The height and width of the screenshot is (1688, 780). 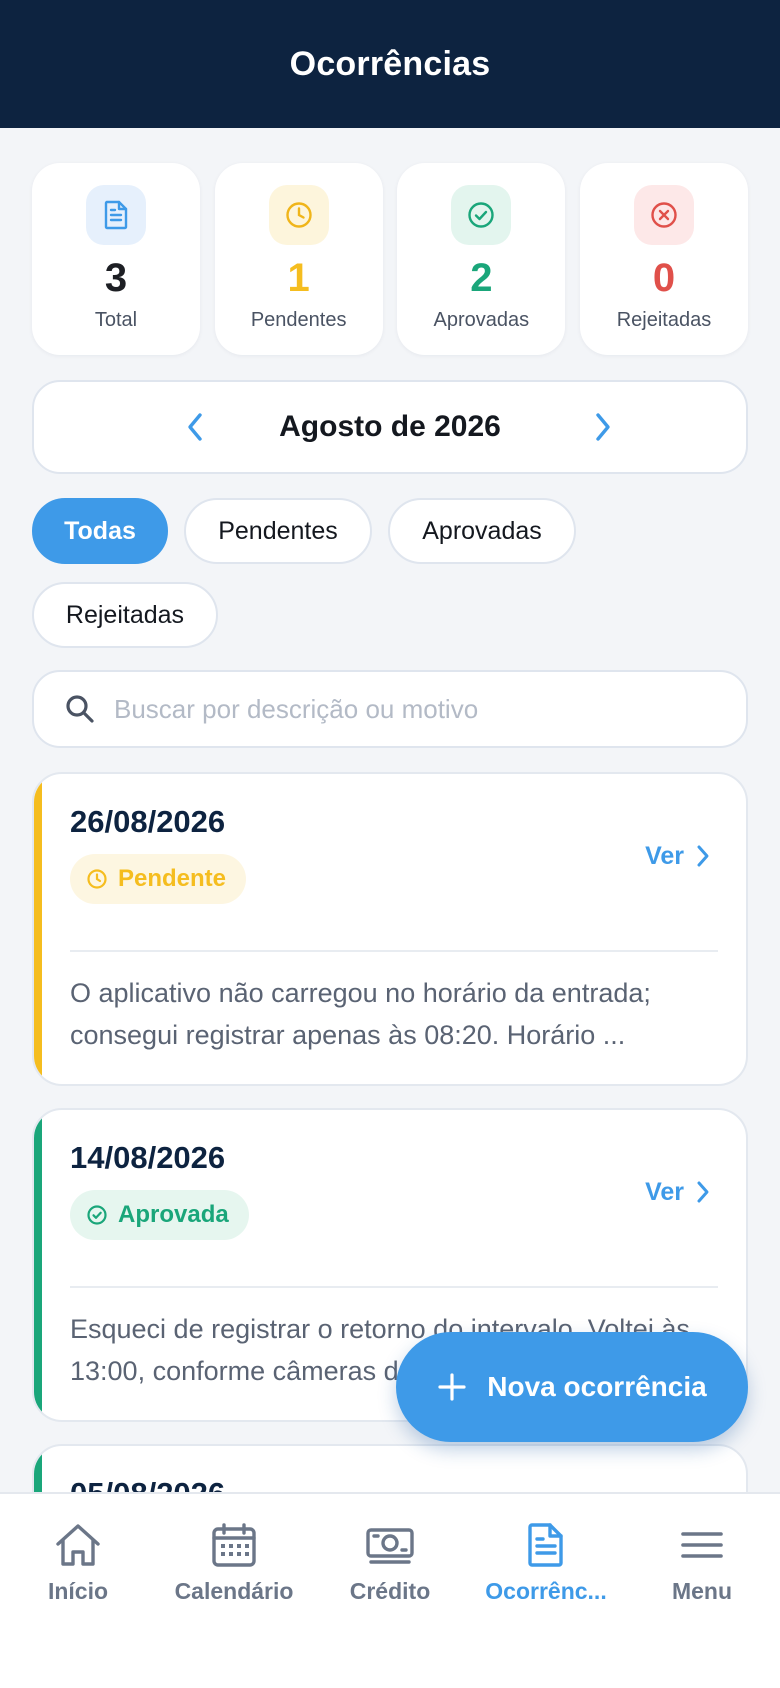 What do you see at coordinates (481, 278) in the screenshot?
I see `stat-value-aprovadas: 2` at bounding box center [481, 278].